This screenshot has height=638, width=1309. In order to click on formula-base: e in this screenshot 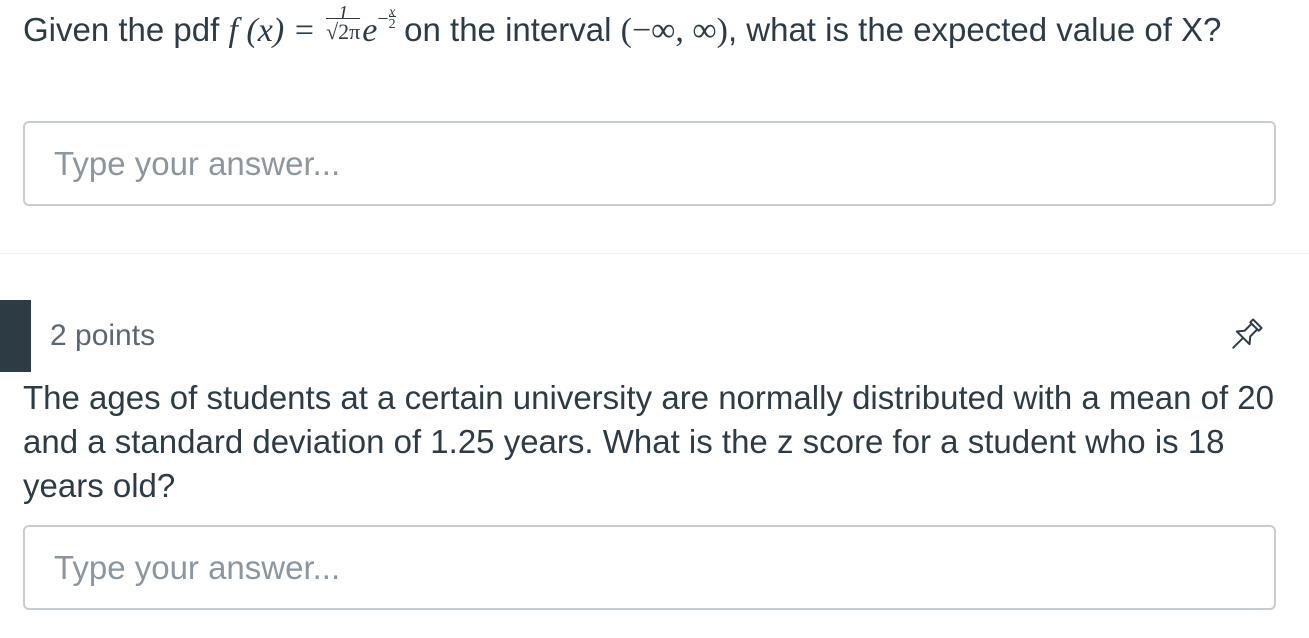, I will do `click(370, 30)`.